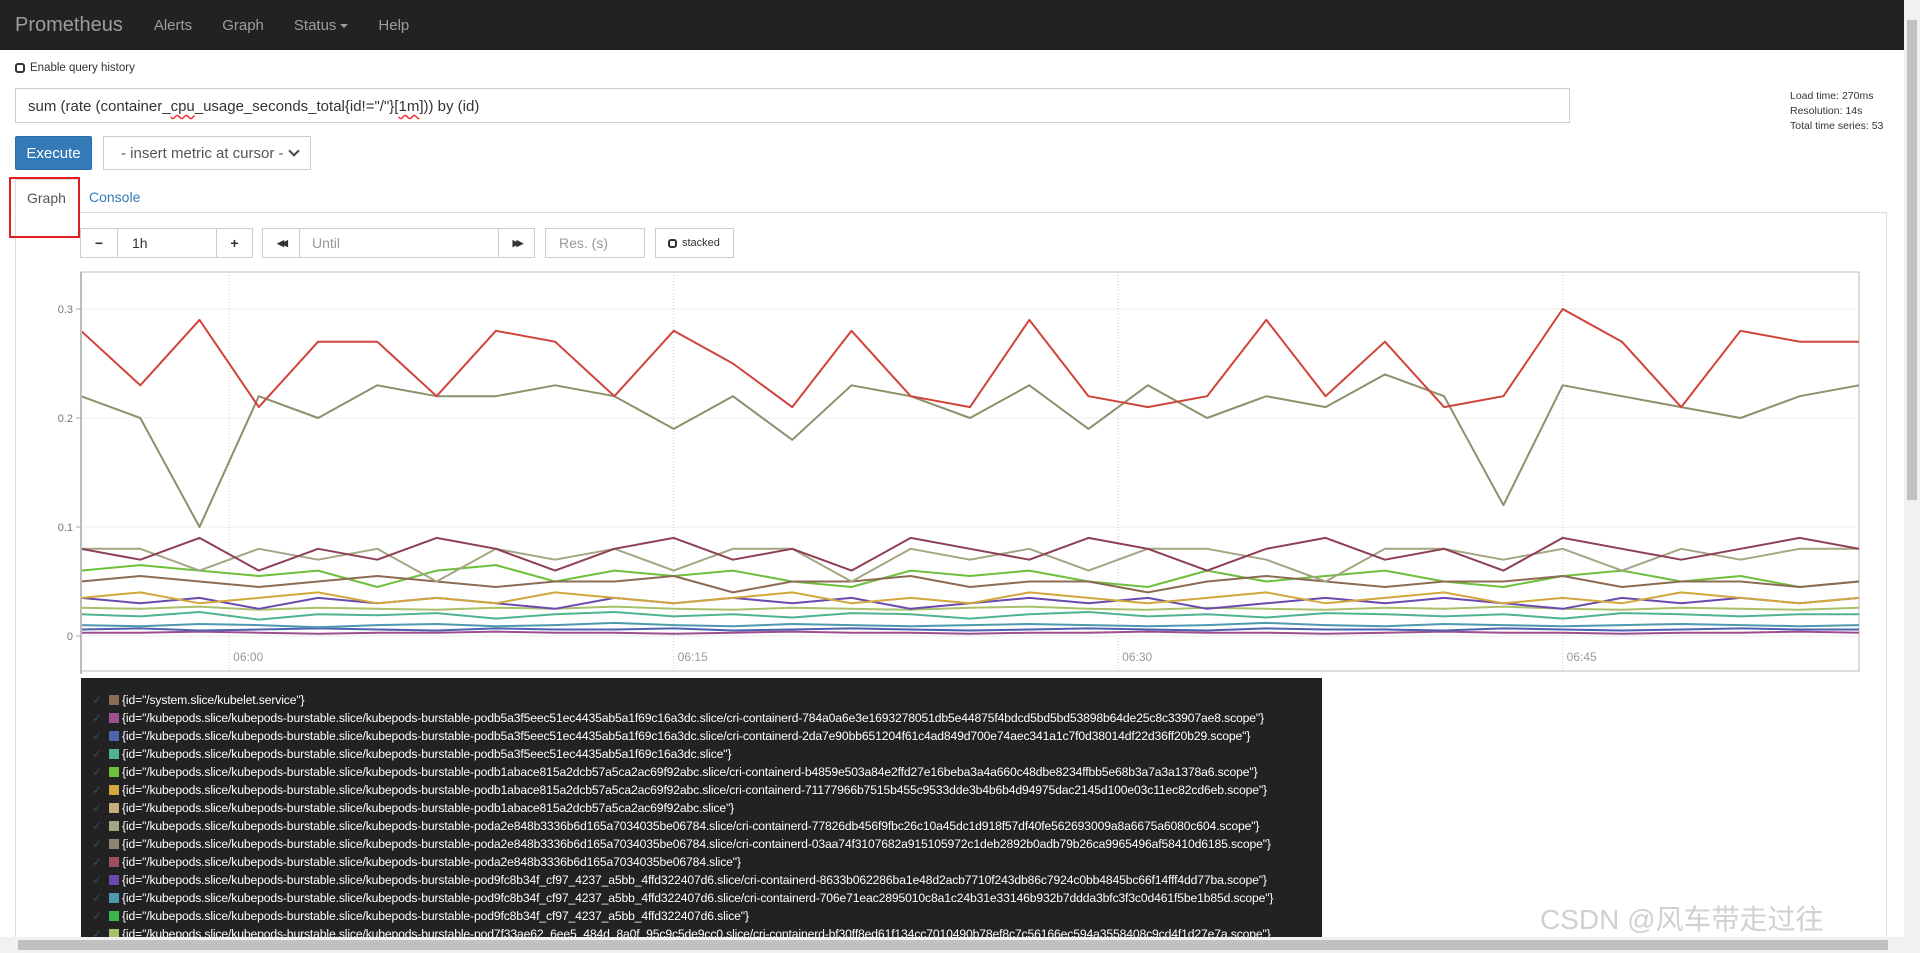 Image resolution: width=1920 pixels, height=953 pixels. Describe the element at coordinates (693, 657) in the screenshot. I see `x-tick-label: 06:15` at that location.